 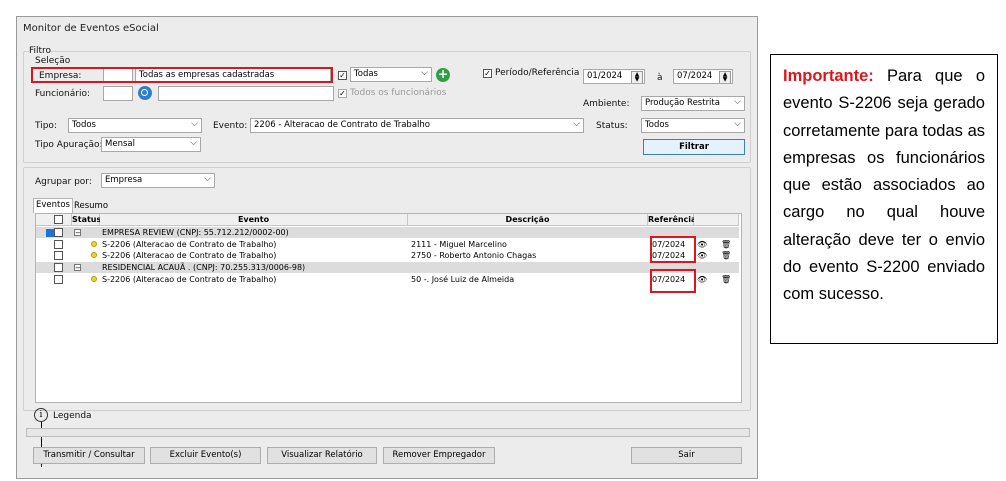 I want to click on funcionario-label: Funcionário:, so click(x=63, y=94).